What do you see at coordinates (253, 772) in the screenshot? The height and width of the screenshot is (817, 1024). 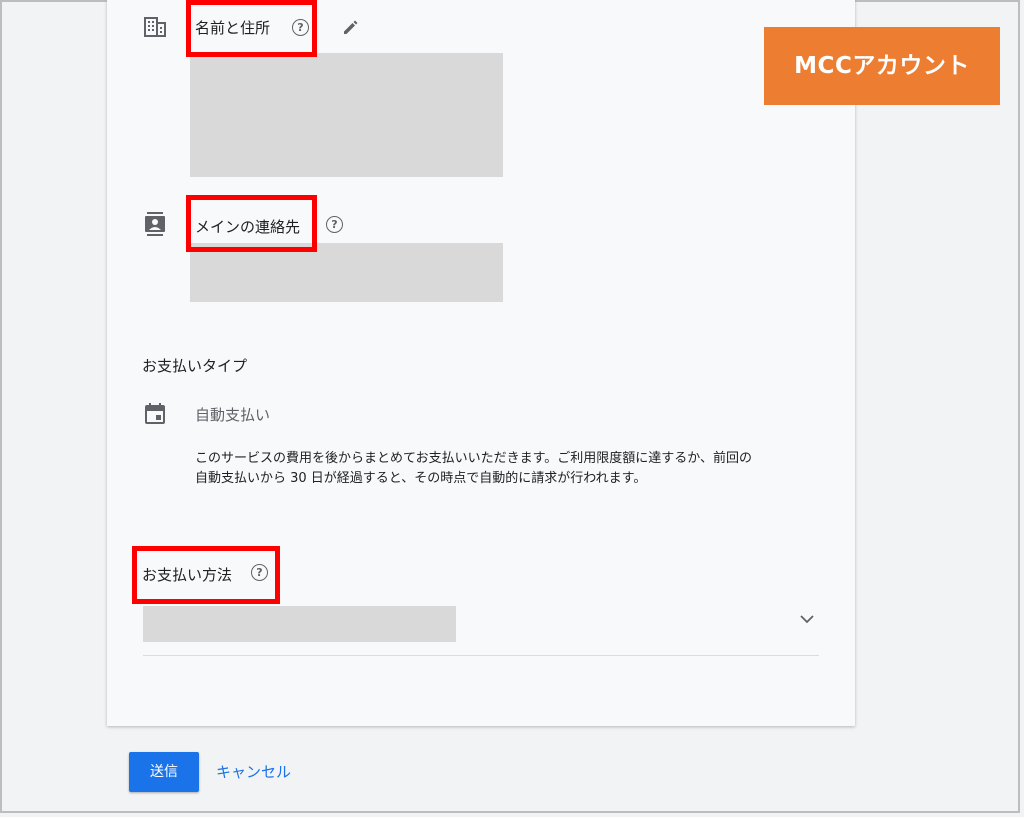 I see `cancel-button: キャンセル` at bounding box center [253, 772].